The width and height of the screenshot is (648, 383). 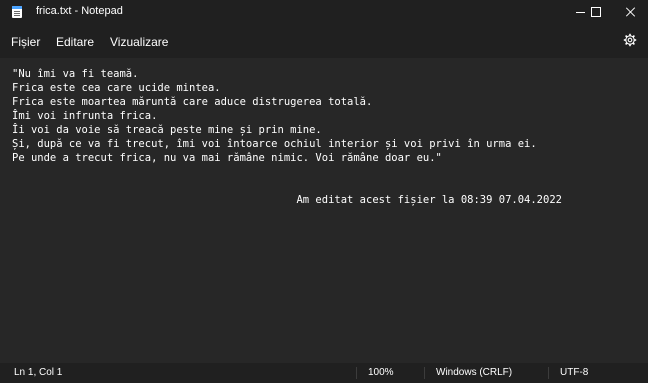 I want to click on editor-line: "Nu îmi va fi teamă., so click(x=75, y=74).